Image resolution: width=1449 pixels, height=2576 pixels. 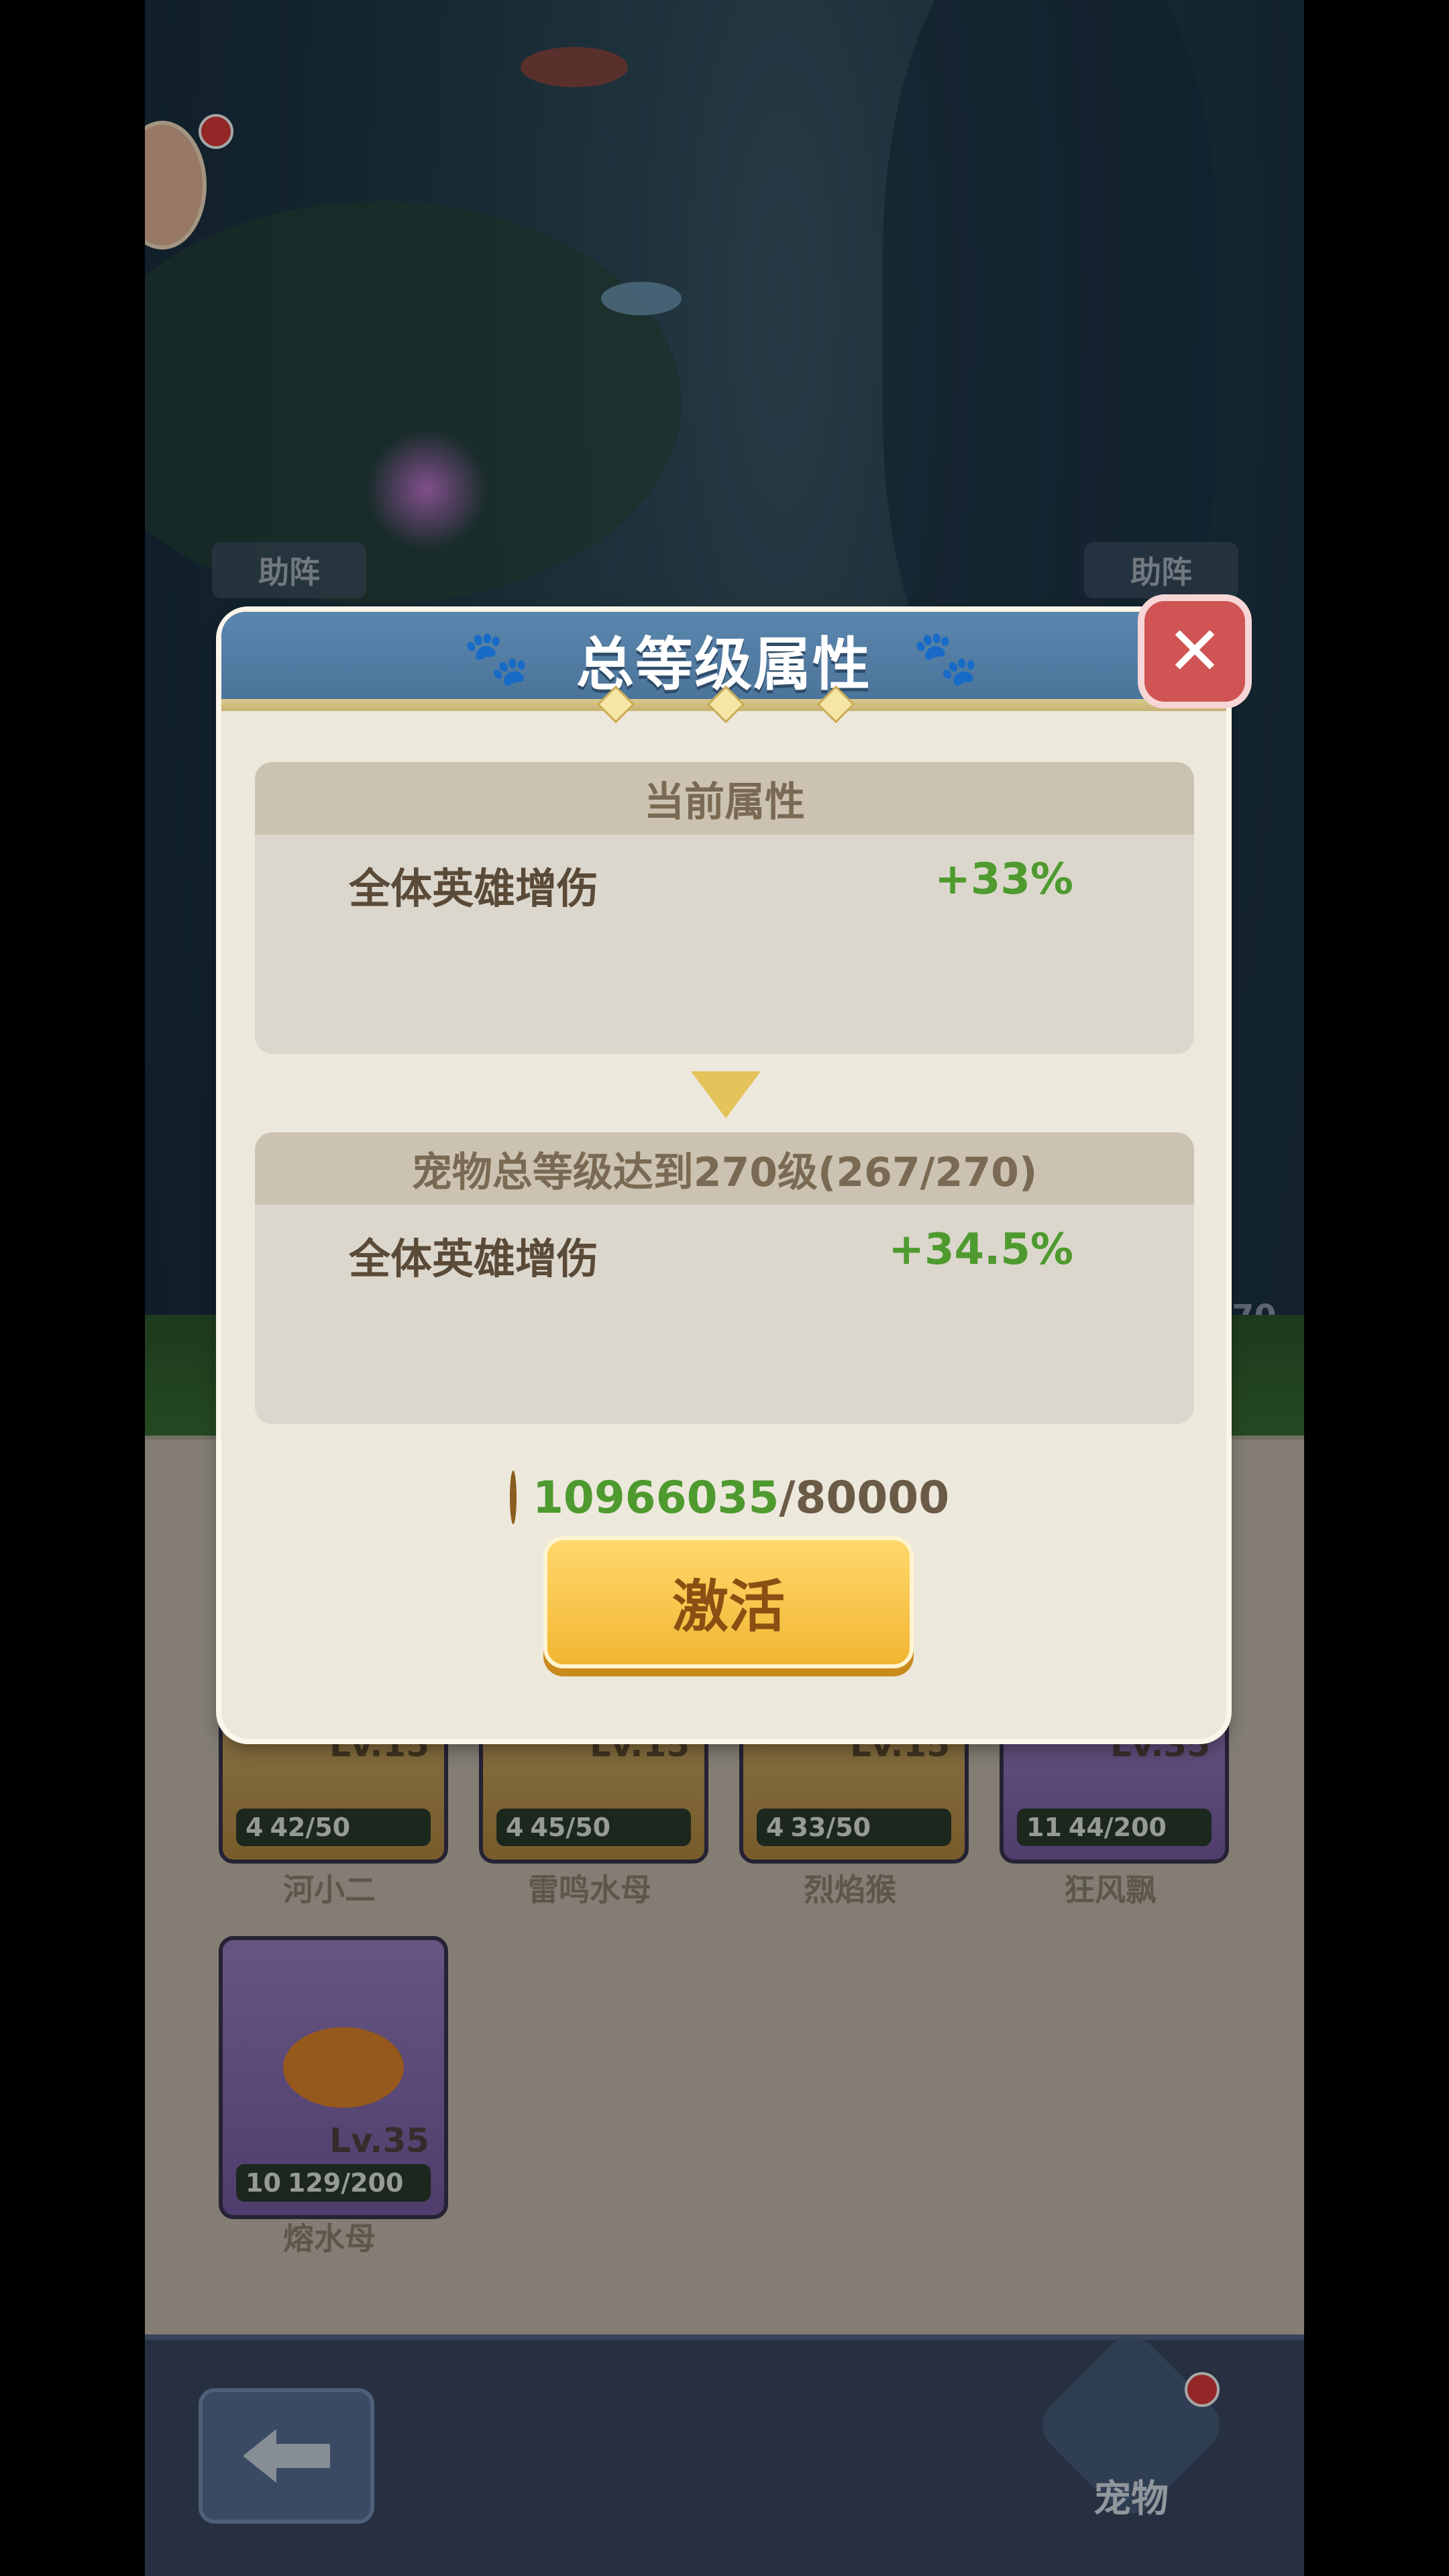 What do you see at coordinates (728, 1607) in the screenshot?
I see `activate-button-label: 激活` at bounding box center [728, 1607].